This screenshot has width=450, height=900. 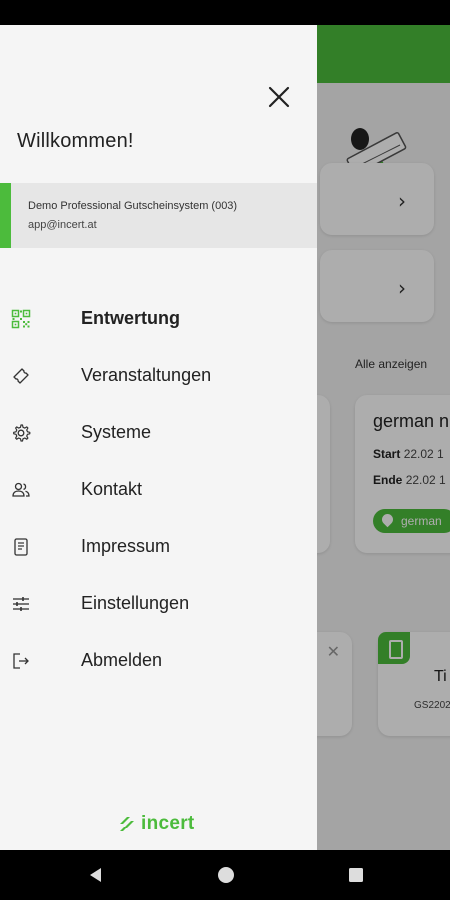 What do you see at coordinates (116, 432) in the screenshot?
I see `menu-item-label: Systeme` at bounding box center [116, 432].